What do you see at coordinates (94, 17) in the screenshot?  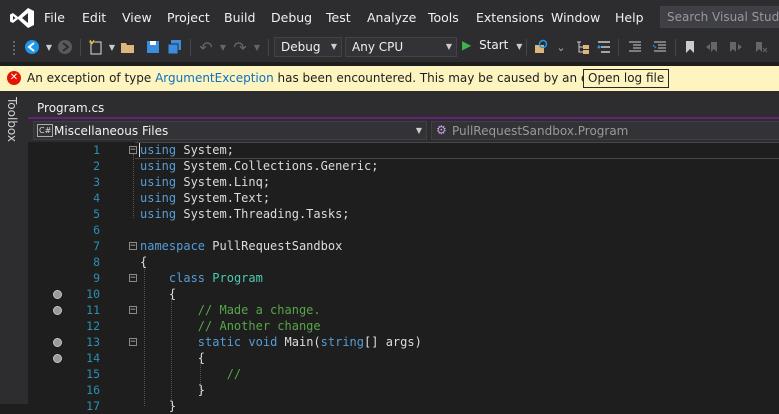 I see `menu-edit: Edit` at bounding box center [94, 17].